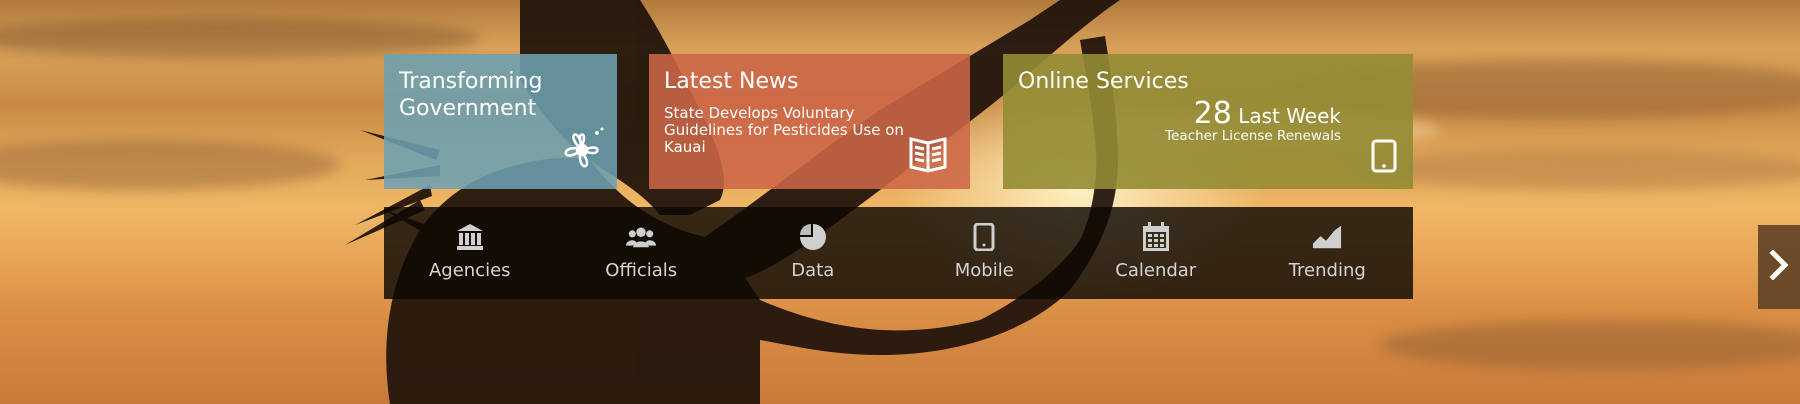 The height and width of the screenshot is (404, 1800). Describe the element at coordinates (813, 237) in the screenshot. I see `pie-chart-icon` at that location.